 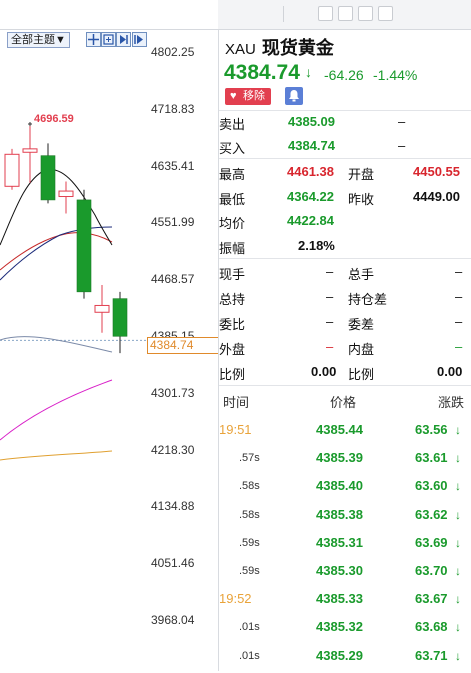 I want to click on tick-row: 19:51 4385.44 63.56 ↓, so click(x=345, y=433).